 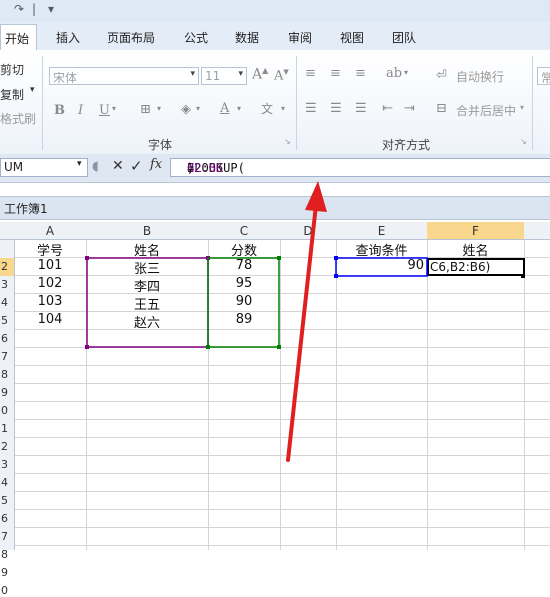 I want to click on range-c2-c6-outline, so click(x=243, y=302).